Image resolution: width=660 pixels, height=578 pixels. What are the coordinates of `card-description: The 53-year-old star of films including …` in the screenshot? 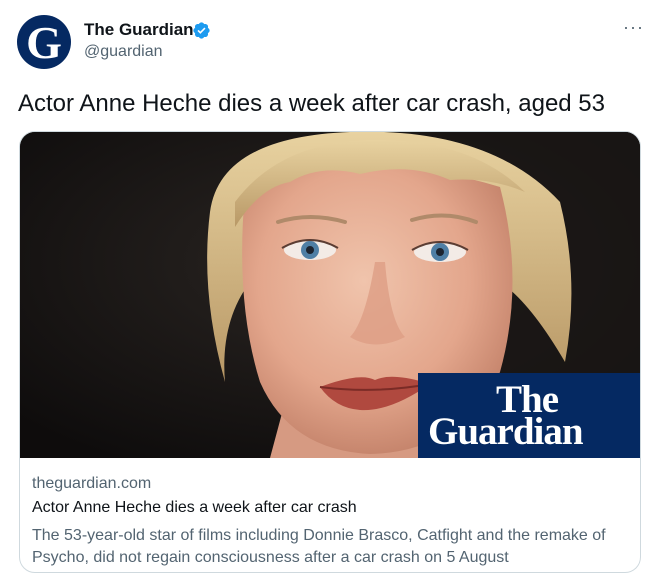 It's located at (319, 546).